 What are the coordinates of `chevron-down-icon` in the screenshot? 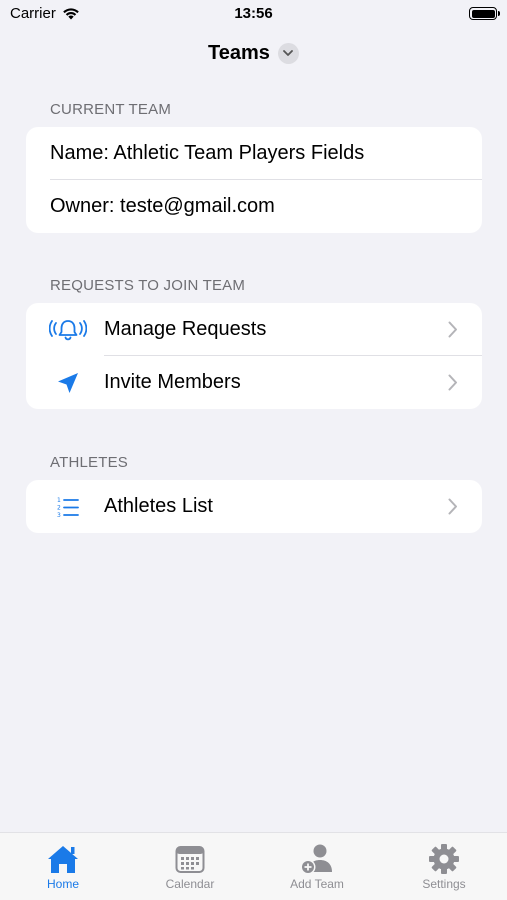 It's located at (288, 53).